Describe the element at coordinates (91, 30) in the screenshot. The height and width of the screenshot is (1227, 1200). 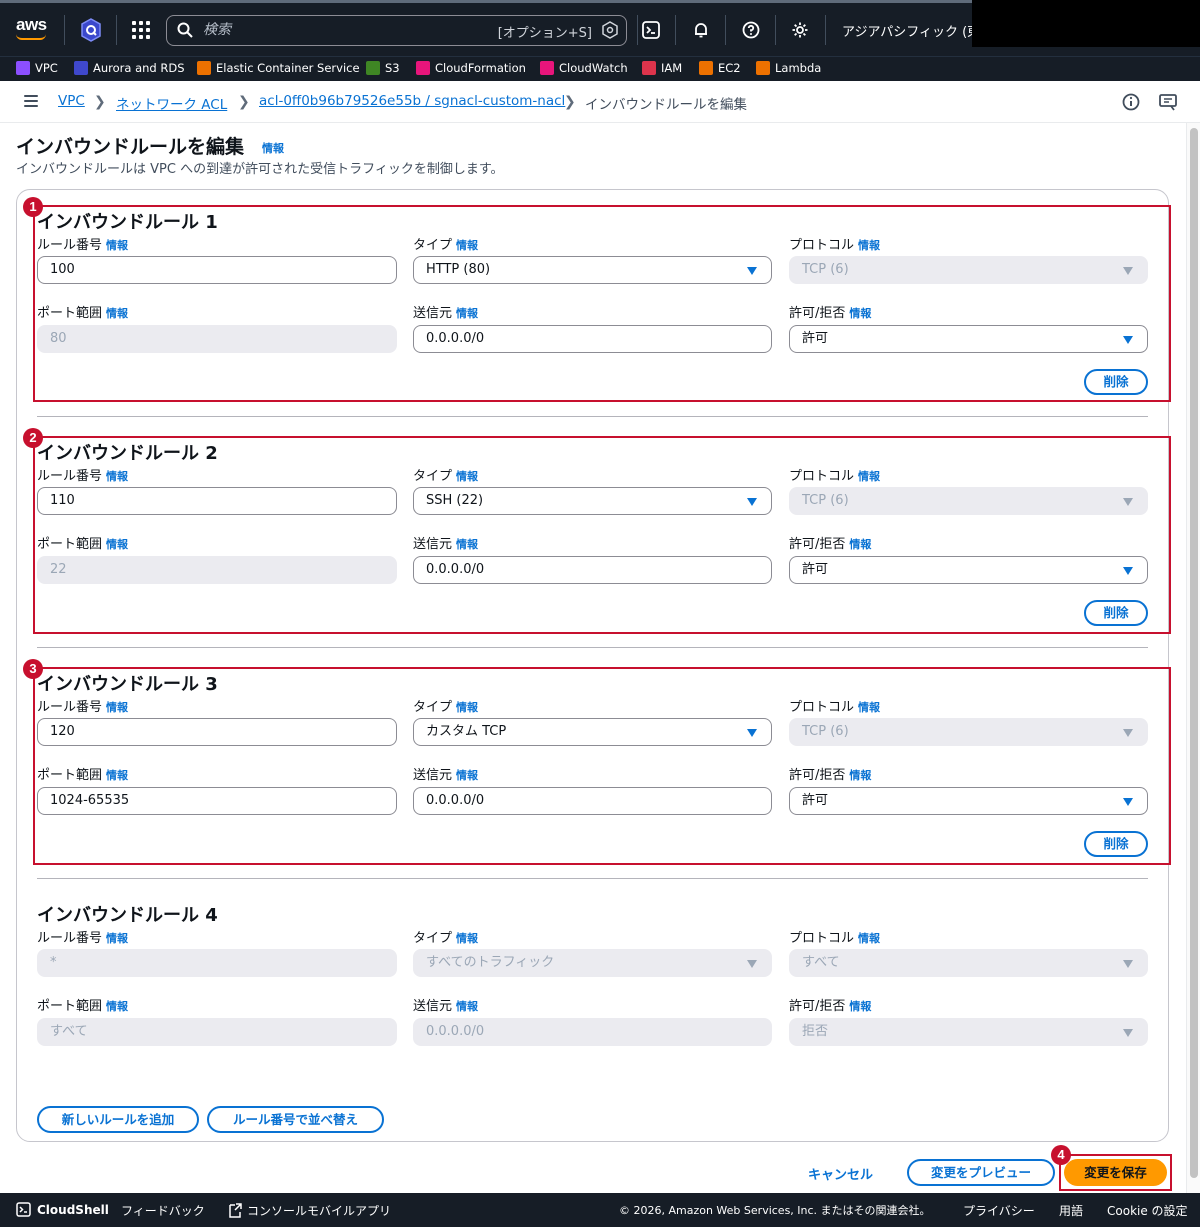
I see `amazon-q-icon` at that location.